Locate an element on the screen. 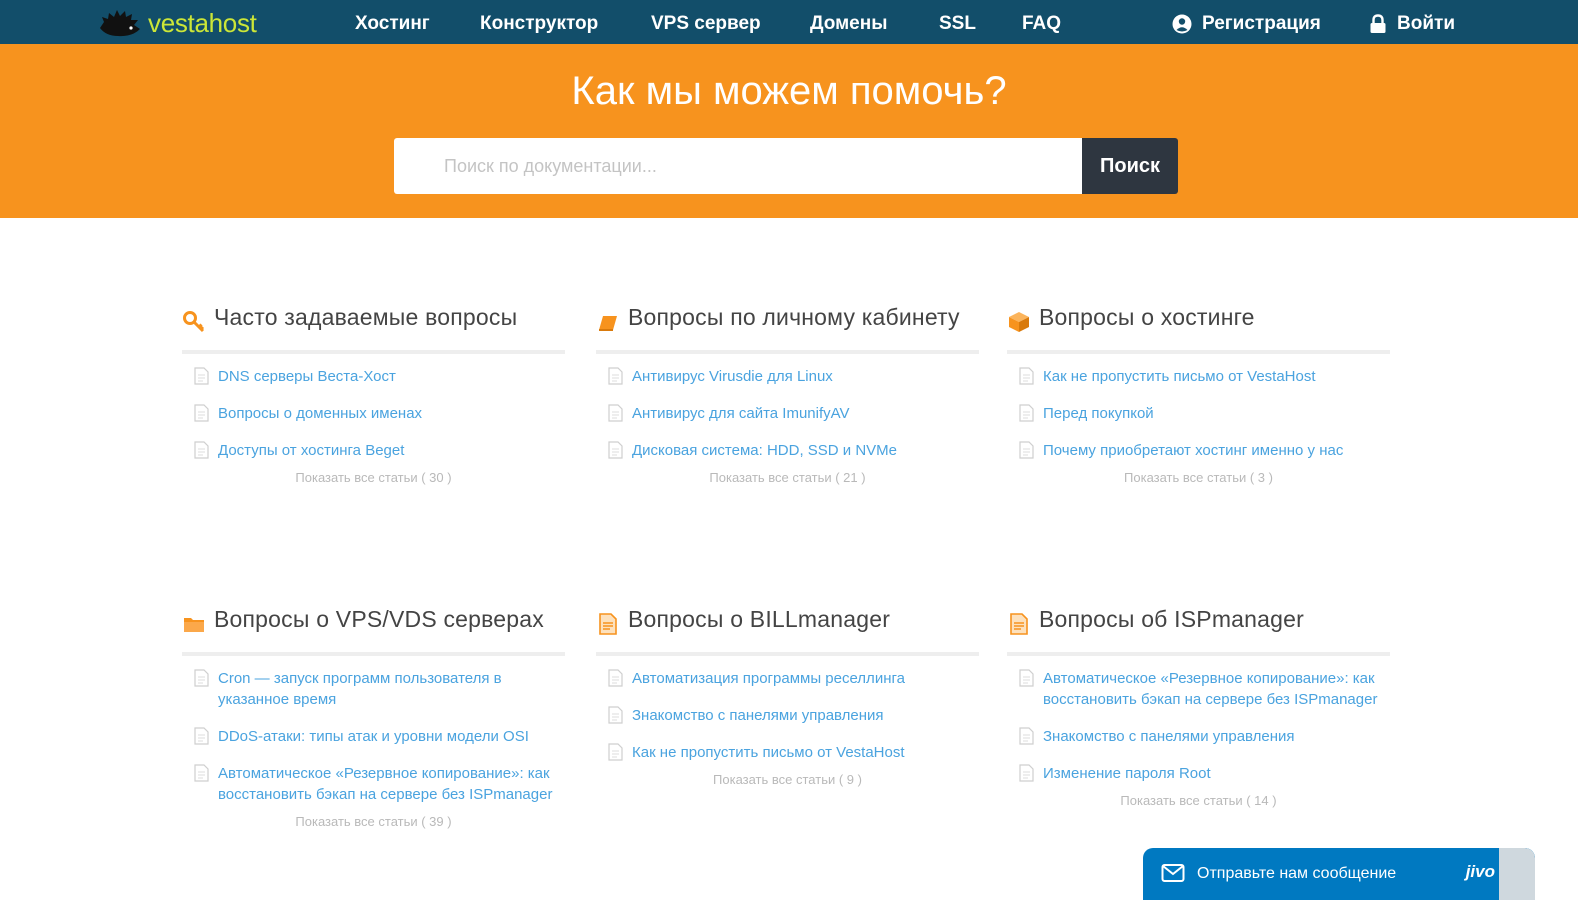  register-label: Регистрация is located at coordinates (1261, 23).